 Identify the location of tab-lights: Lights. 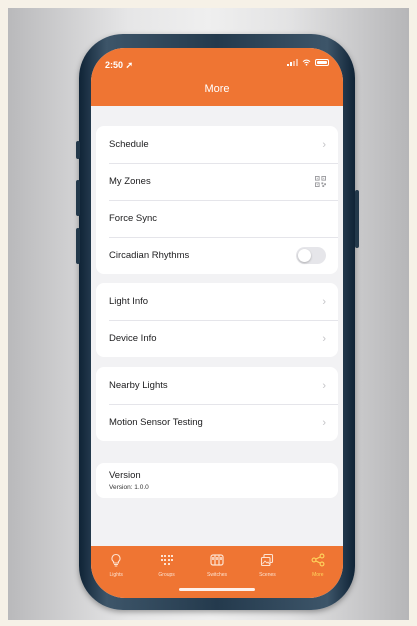
(116, 572).